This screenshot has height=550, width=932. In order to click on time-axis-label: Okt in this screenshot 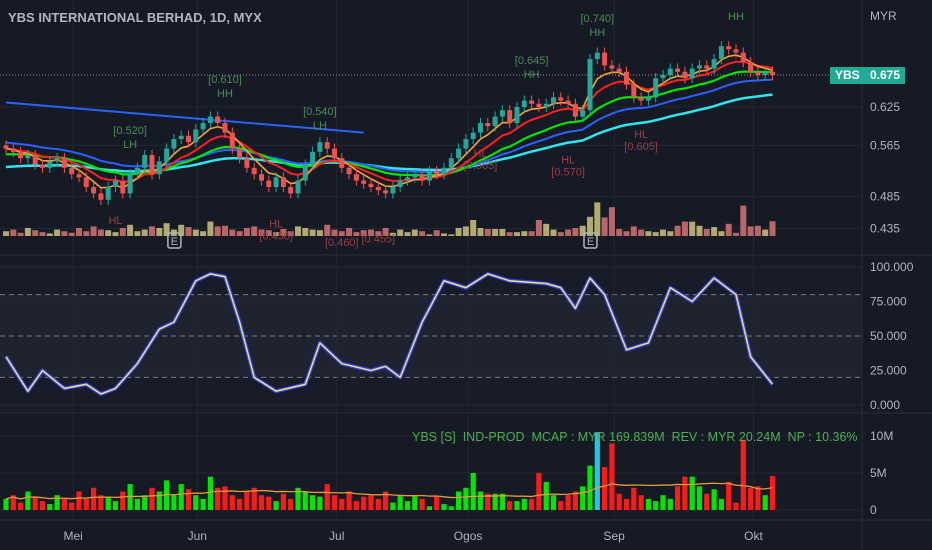, I will do `click(753, 536)`.